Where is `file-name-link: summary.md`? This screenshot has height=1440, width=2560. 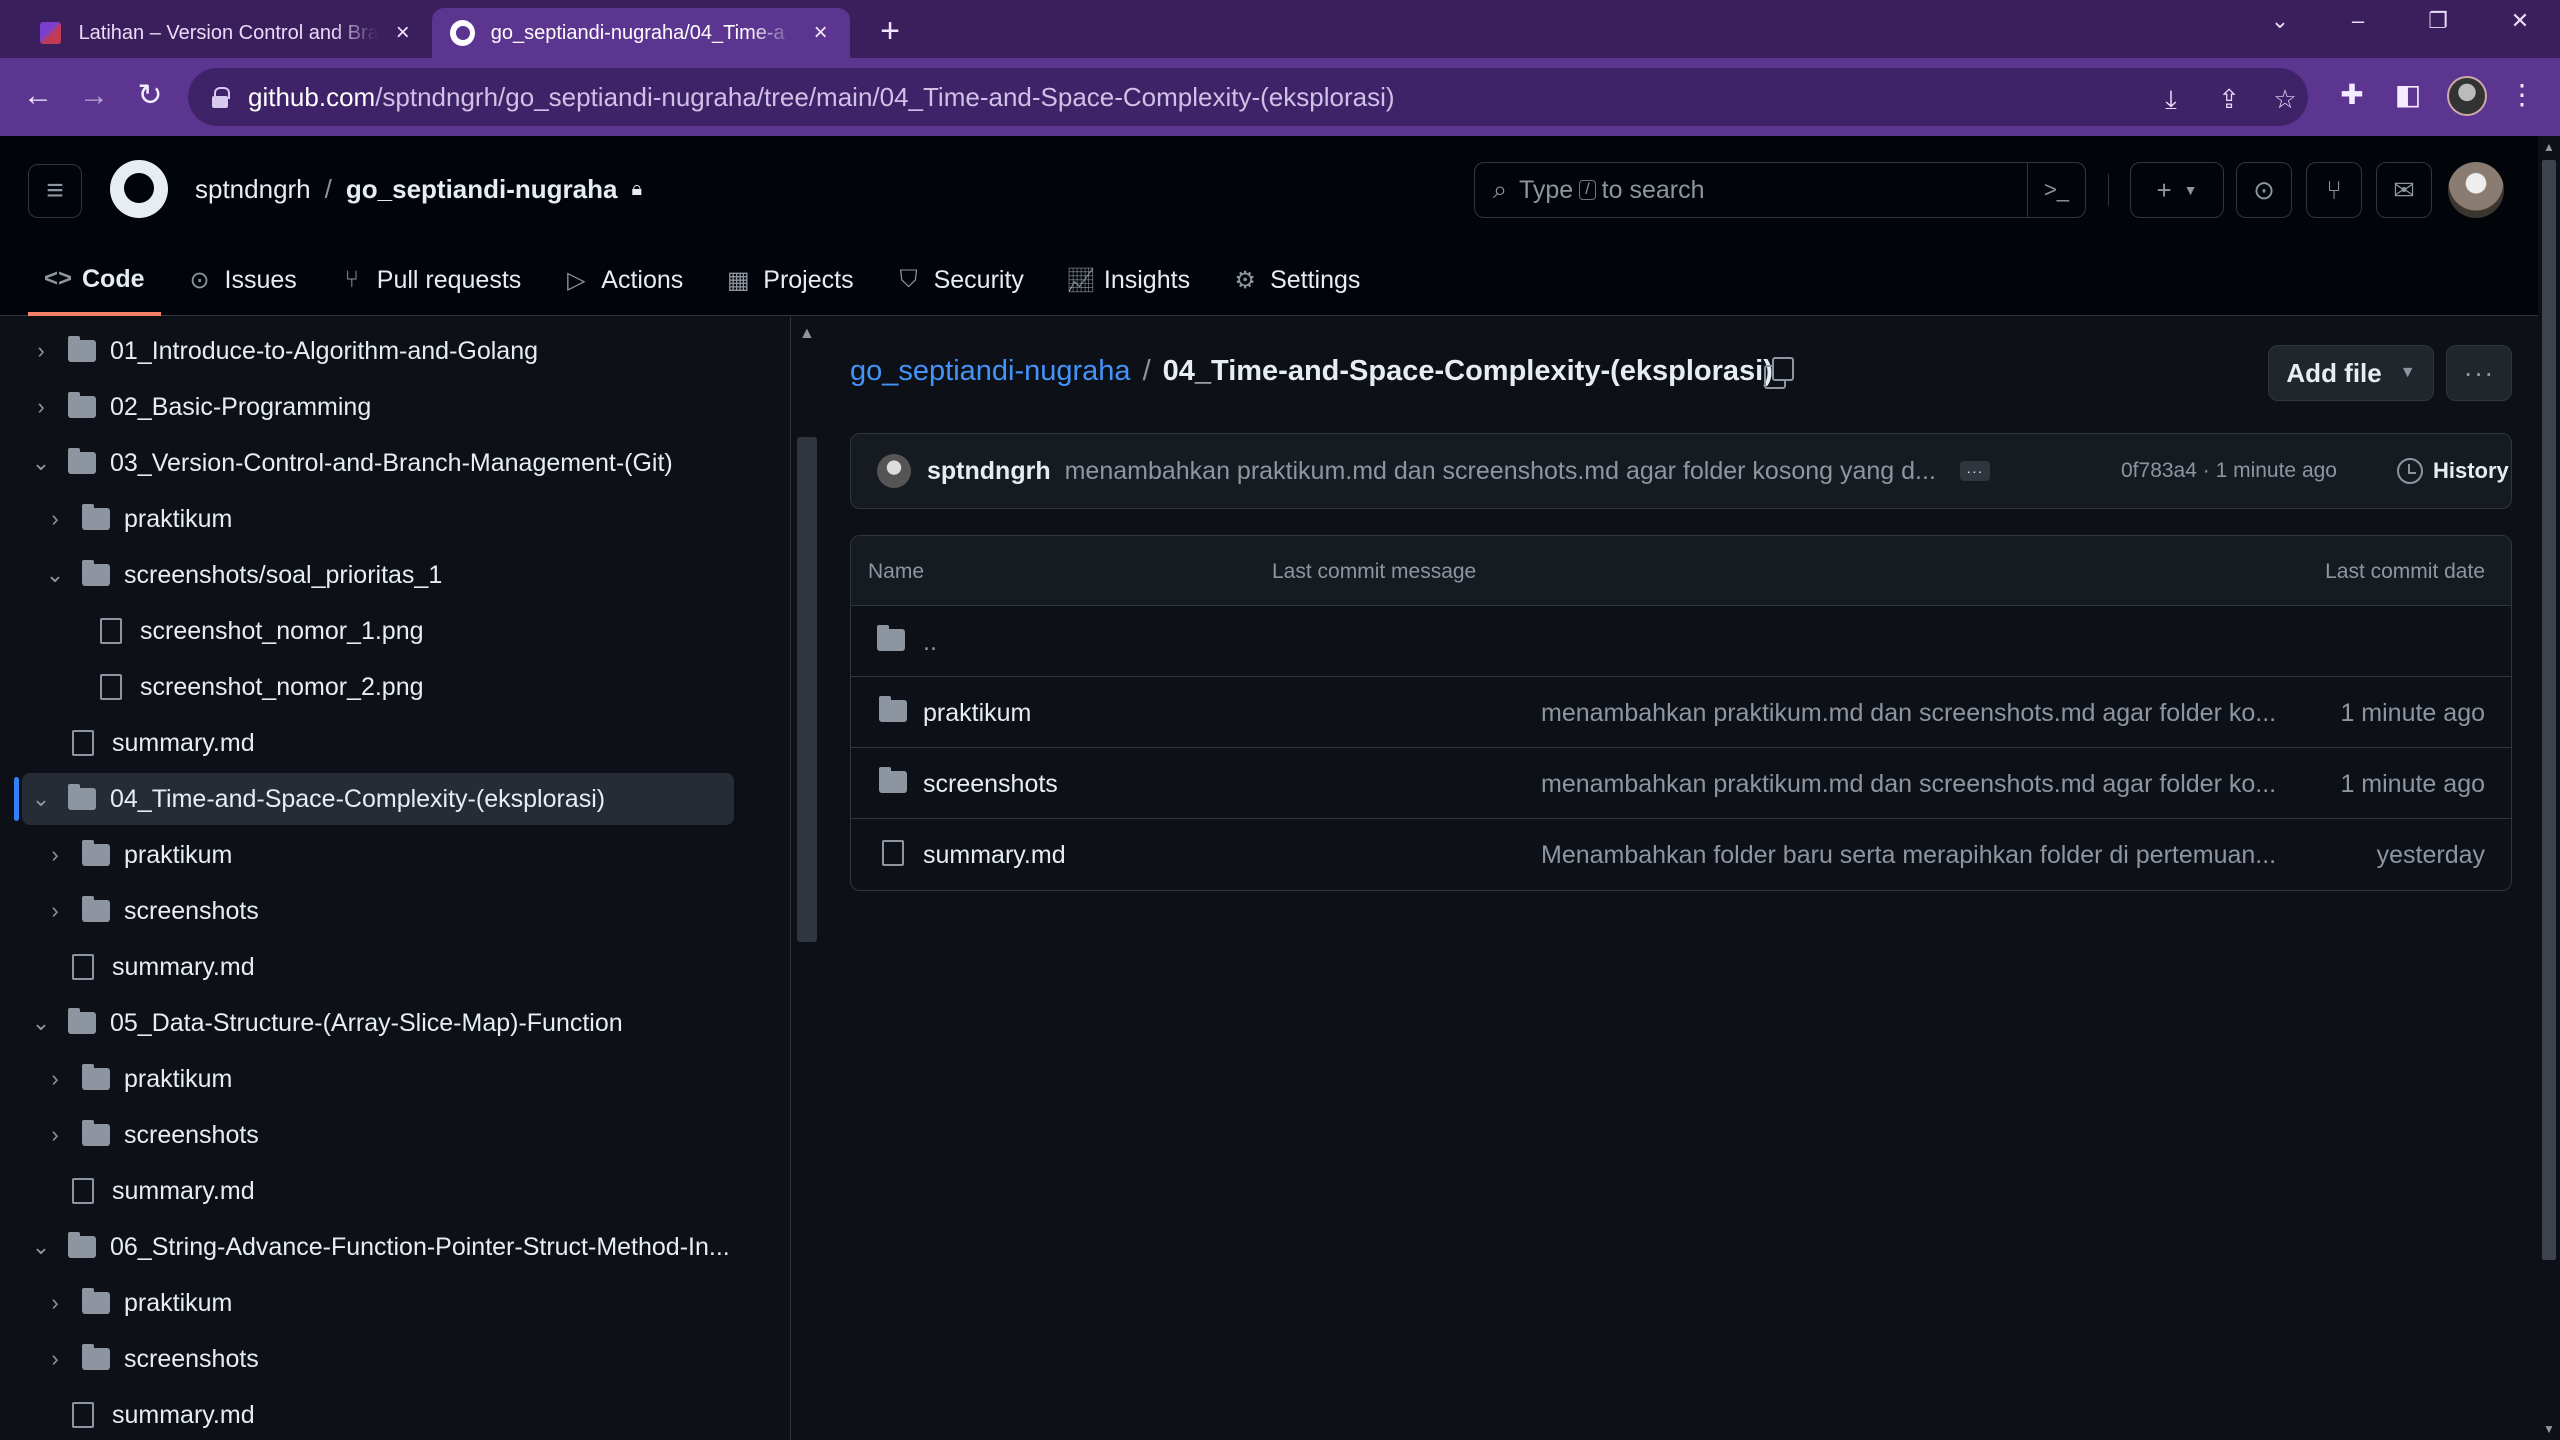 file-name-link: summary.md is located at coordinates (994, 855).